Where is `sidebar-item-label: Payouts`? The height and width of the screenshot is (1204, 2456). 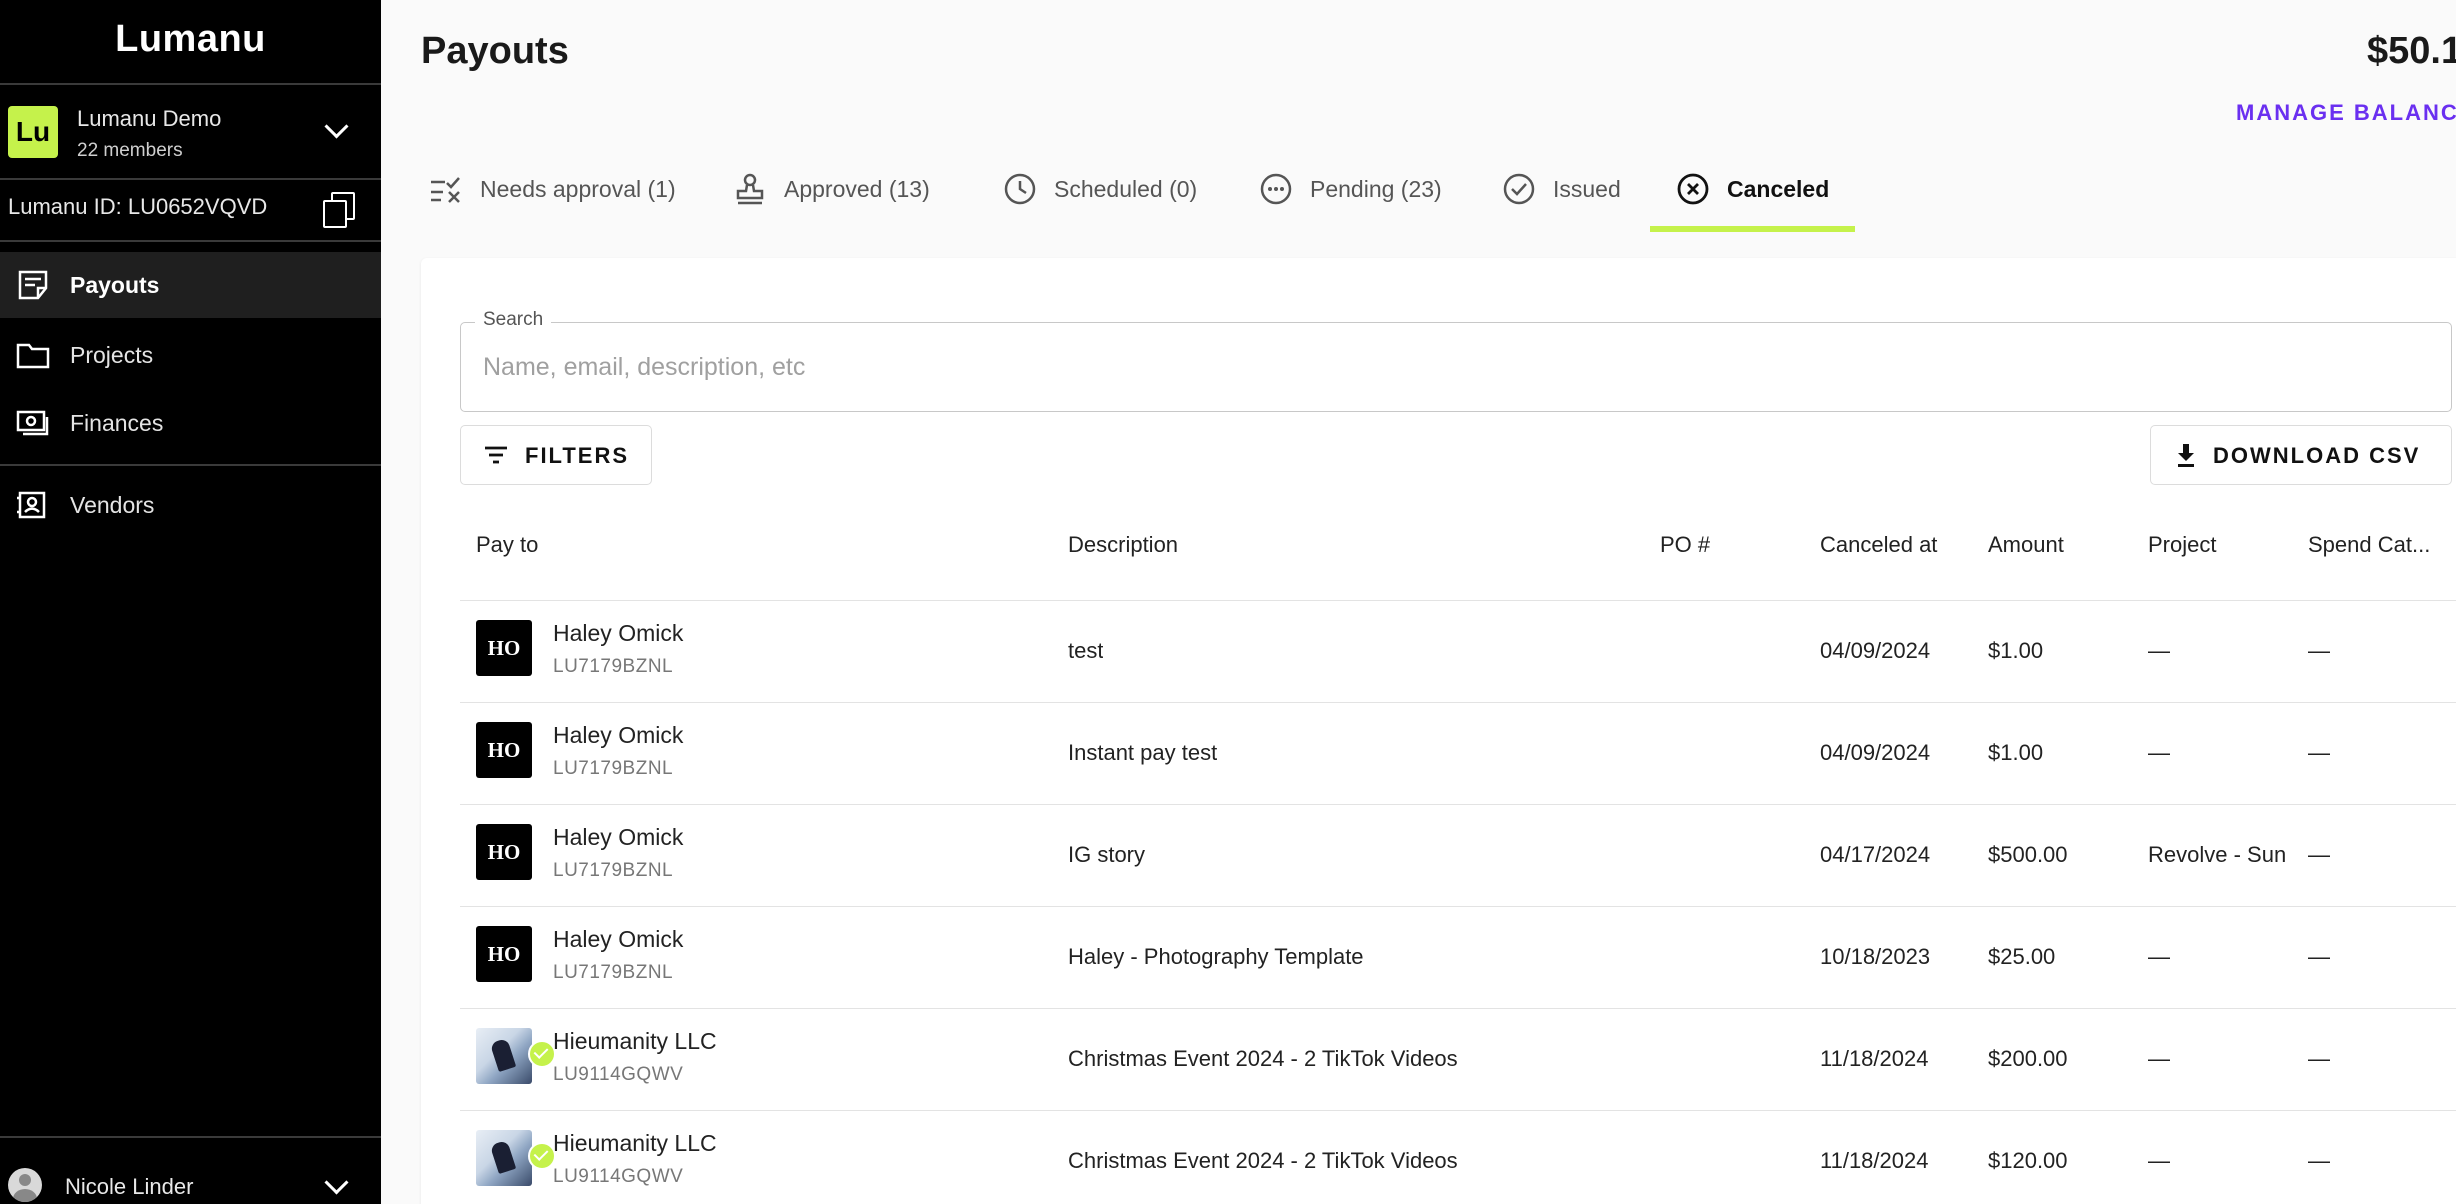
sidebar-item-label: Payouts is located at coordinates (115, 285).